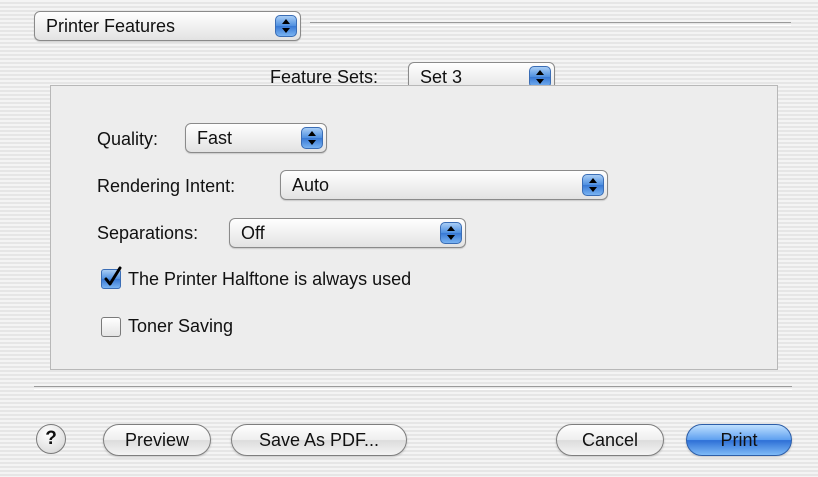 The image size is (818, 477). Describe the element at coordinates (215, 138) in the screenshot. I see `quality-value: Fast` at that location.